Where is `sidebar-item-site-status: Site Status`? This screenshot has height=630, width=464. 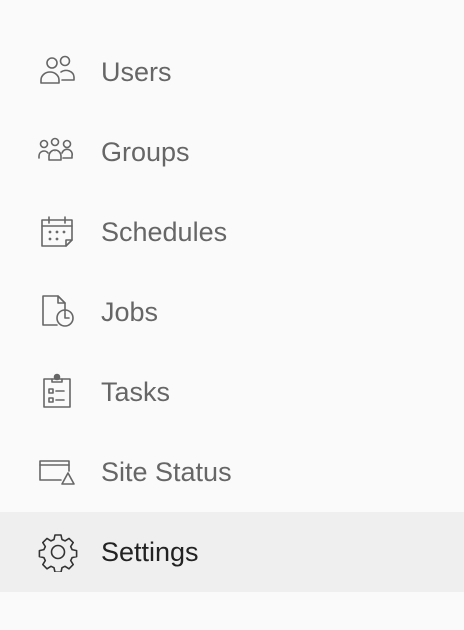
sidebar-item-site-status: Site Status is located at coordinates (232, 472).